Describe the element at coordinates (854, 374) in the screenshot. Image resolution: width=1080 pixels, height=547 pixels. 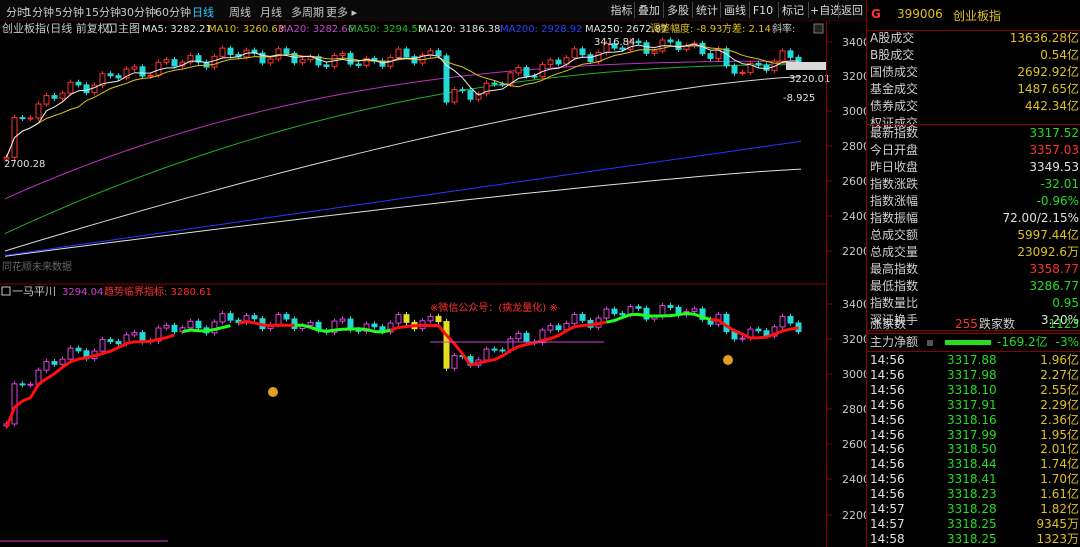
I see `sub-y-tick: 3000` at that location.